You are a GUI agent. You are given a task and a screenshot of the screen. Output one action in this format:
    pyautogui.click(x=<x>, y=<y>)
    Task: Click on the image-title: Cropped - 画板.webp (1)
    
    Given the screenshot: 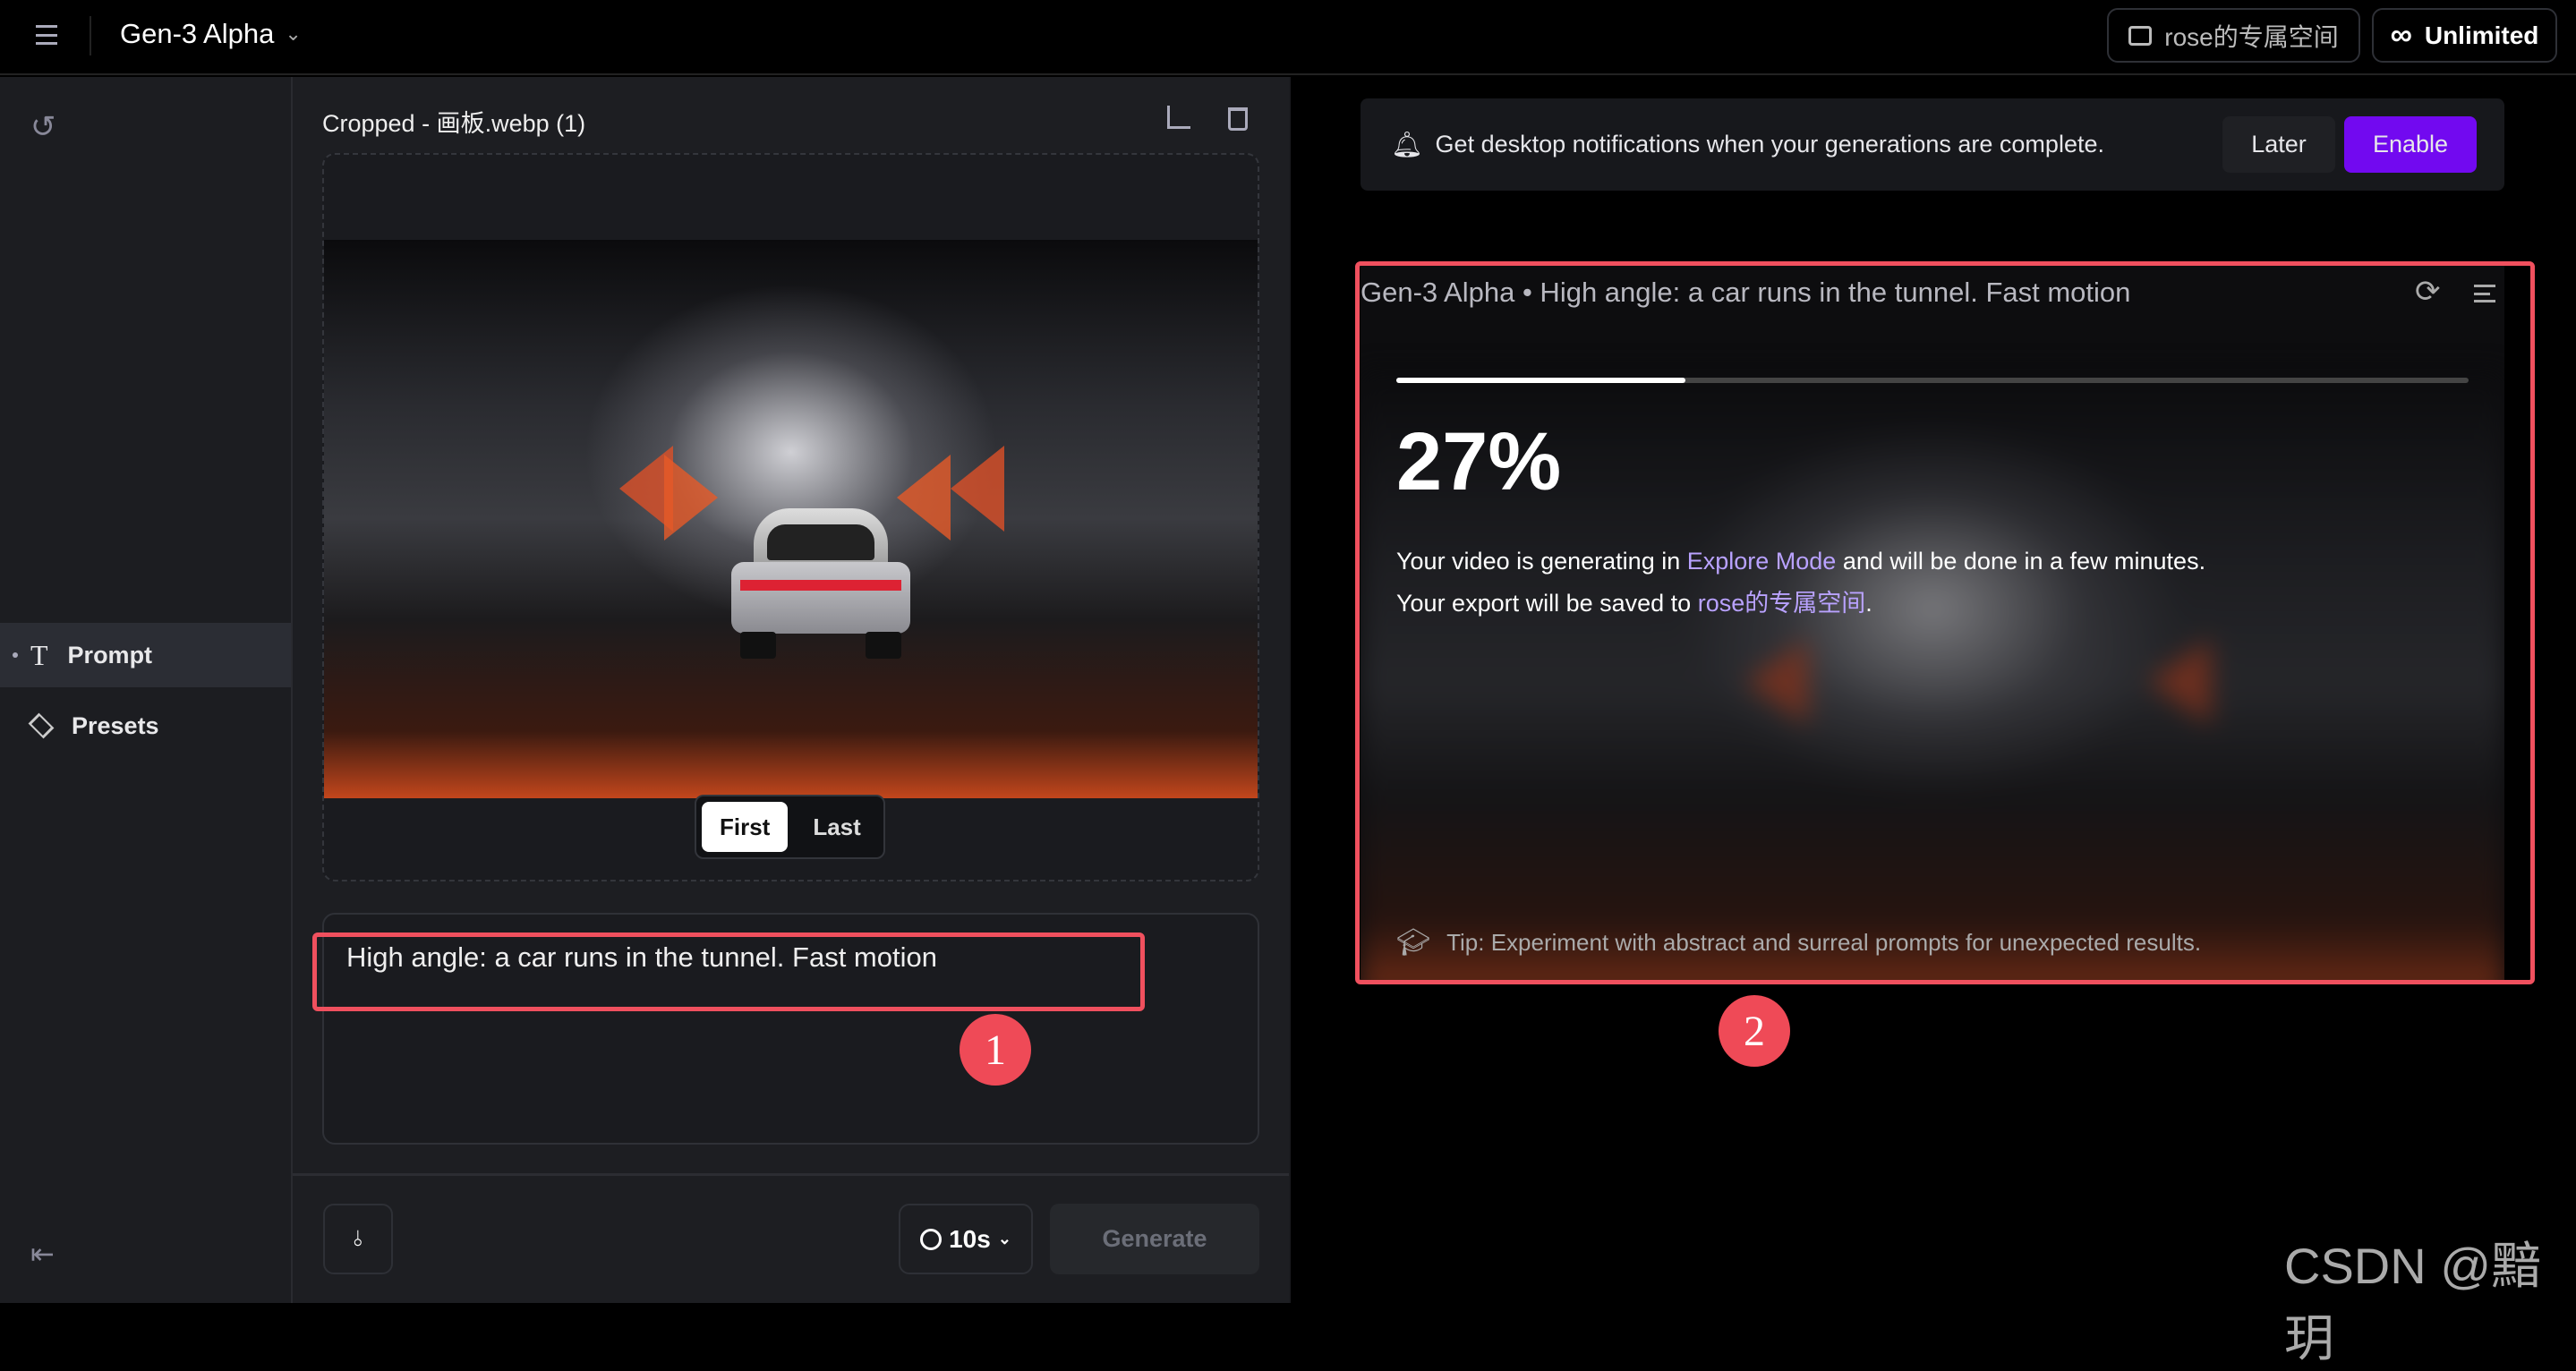 What is the action you would take?
    pyautogui.click(x=454, y=123)
    